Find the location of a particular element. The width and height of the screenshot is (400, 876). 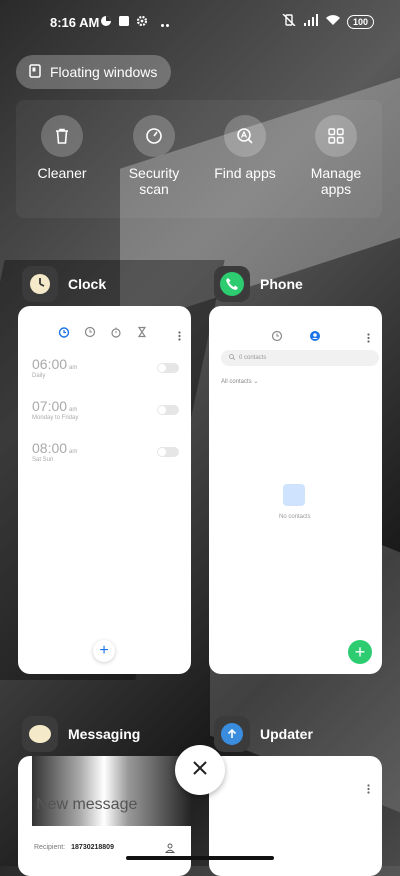

square-icon is located at coordinates (124, 23).